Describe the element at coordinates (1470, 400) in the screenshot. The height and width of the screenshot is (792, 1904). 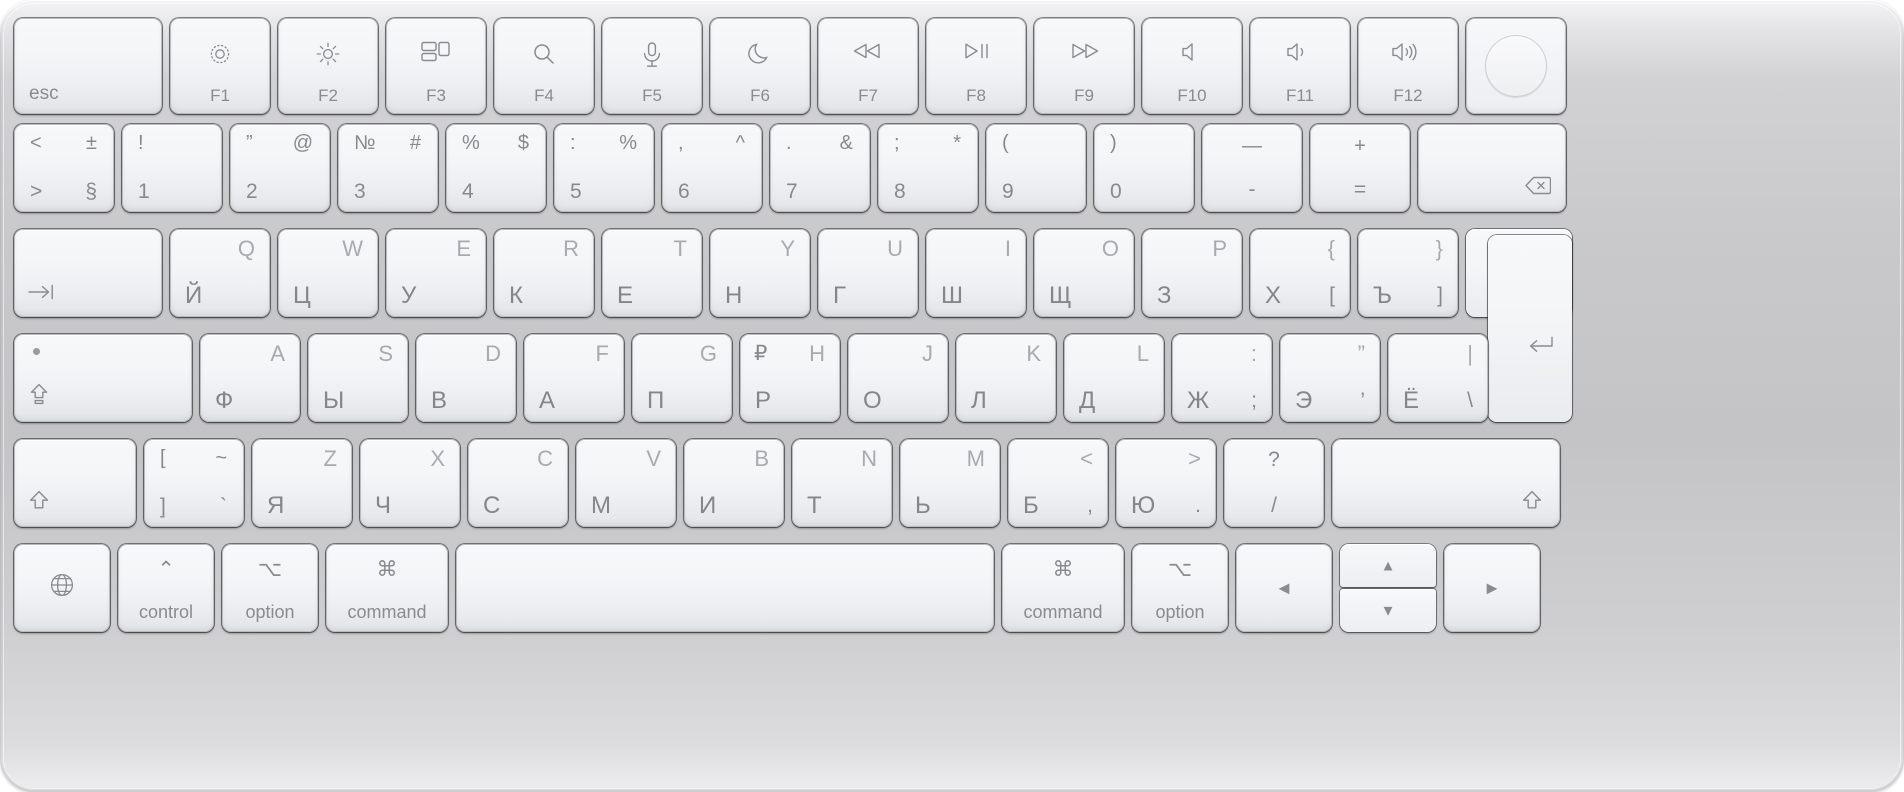
I see `legend-alt: \` at that location.